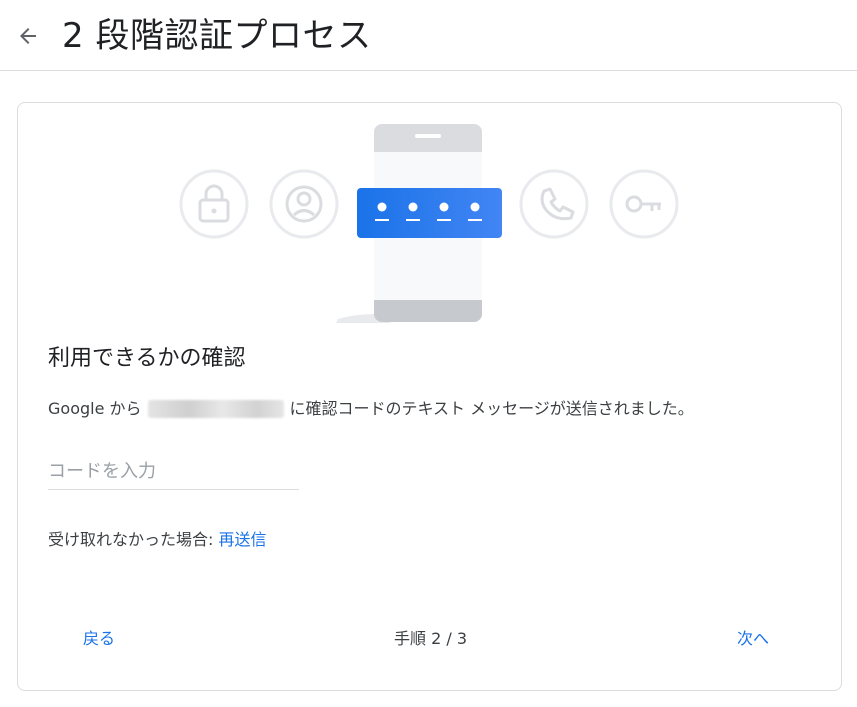 The height and width of the screenshot is (707, 857). What do you see at coordinates (644, 204) in the screenshot?
I see `key-icon` at bounding box center [644, 204].